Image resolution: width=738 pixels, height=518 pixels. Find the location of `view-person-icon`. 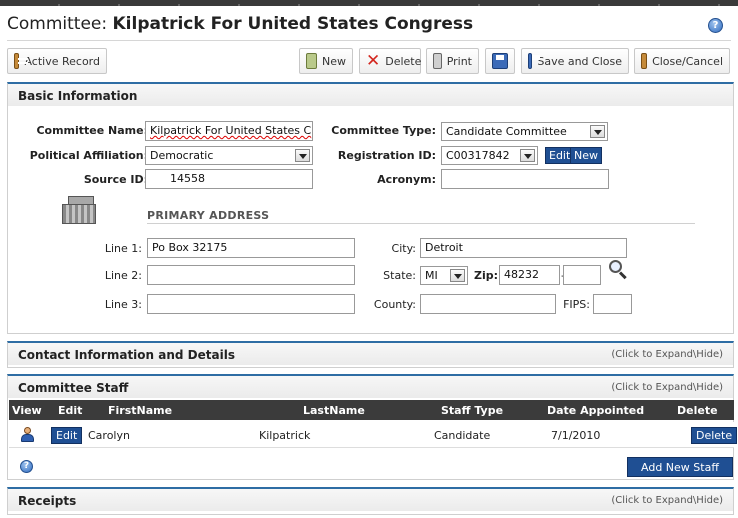

view-person-icon is located at coordinates (27, 435).